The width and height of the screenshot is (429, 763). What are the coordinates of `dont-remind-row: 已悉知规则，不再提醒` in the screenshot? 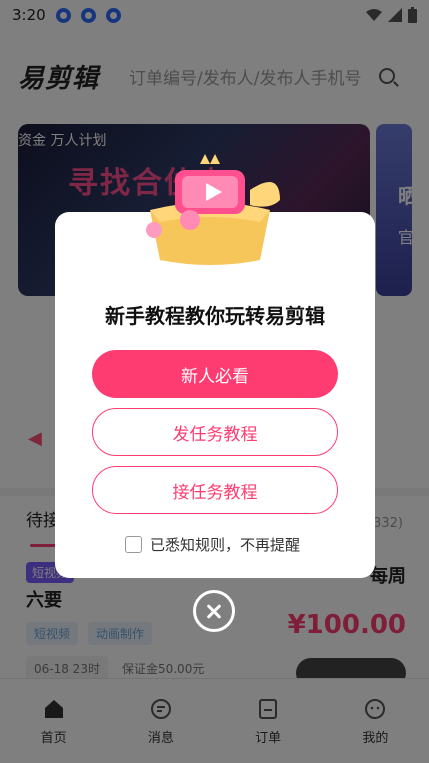 It's located at (212, 544).